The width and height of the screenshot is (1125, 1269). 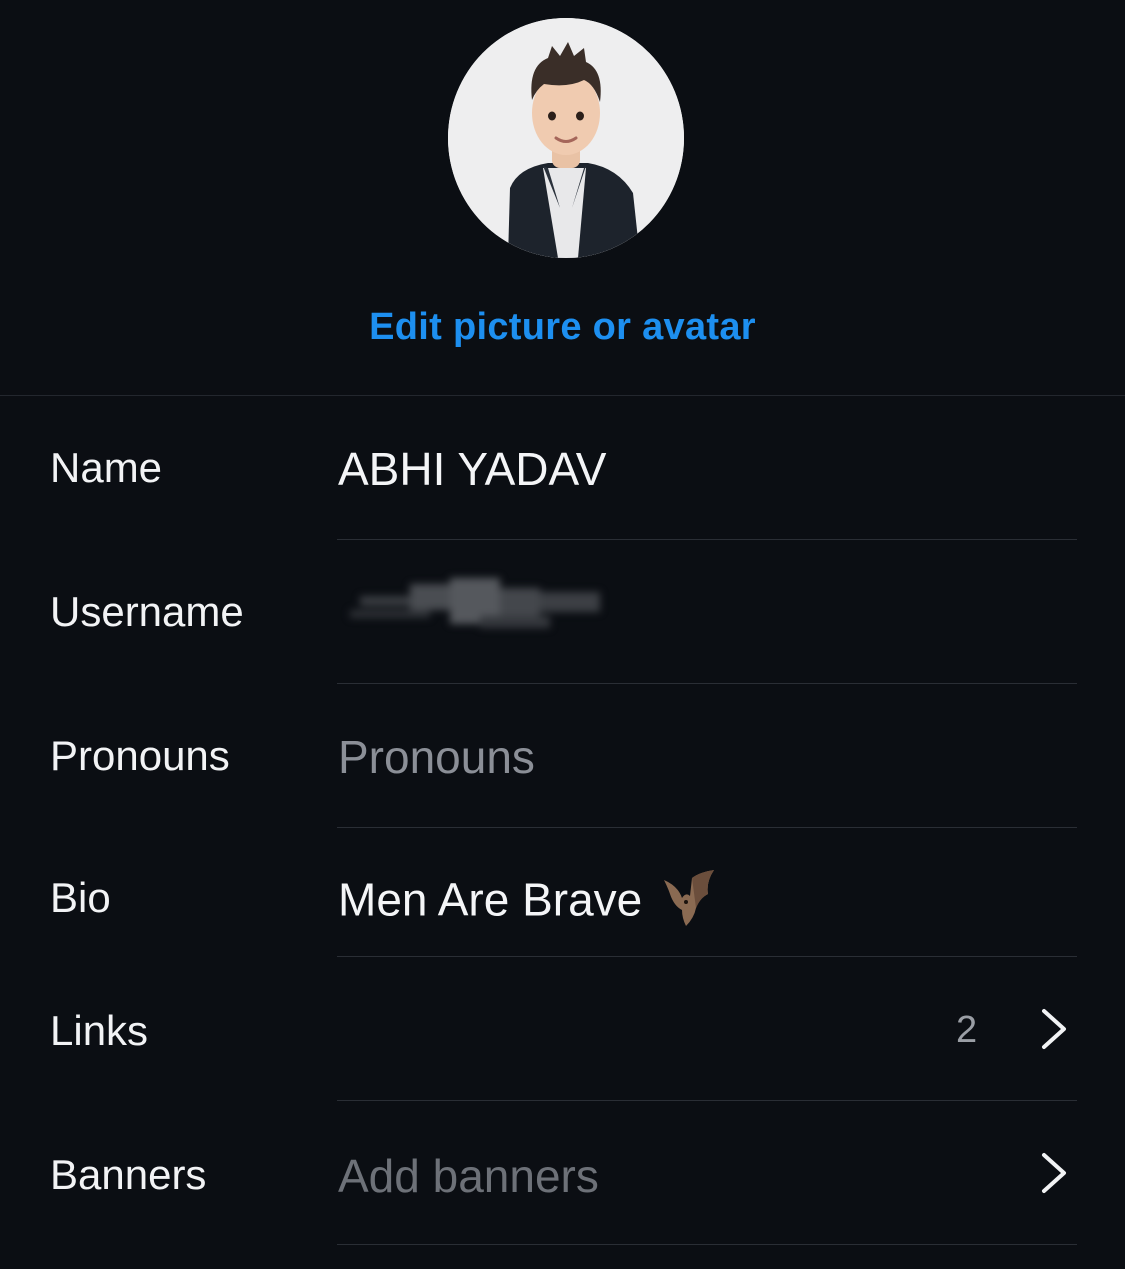 What do you see at coordinates (562, 1029) in the screenshot?
I see `links-row: Links 2` at bounding box center [562, 1029].